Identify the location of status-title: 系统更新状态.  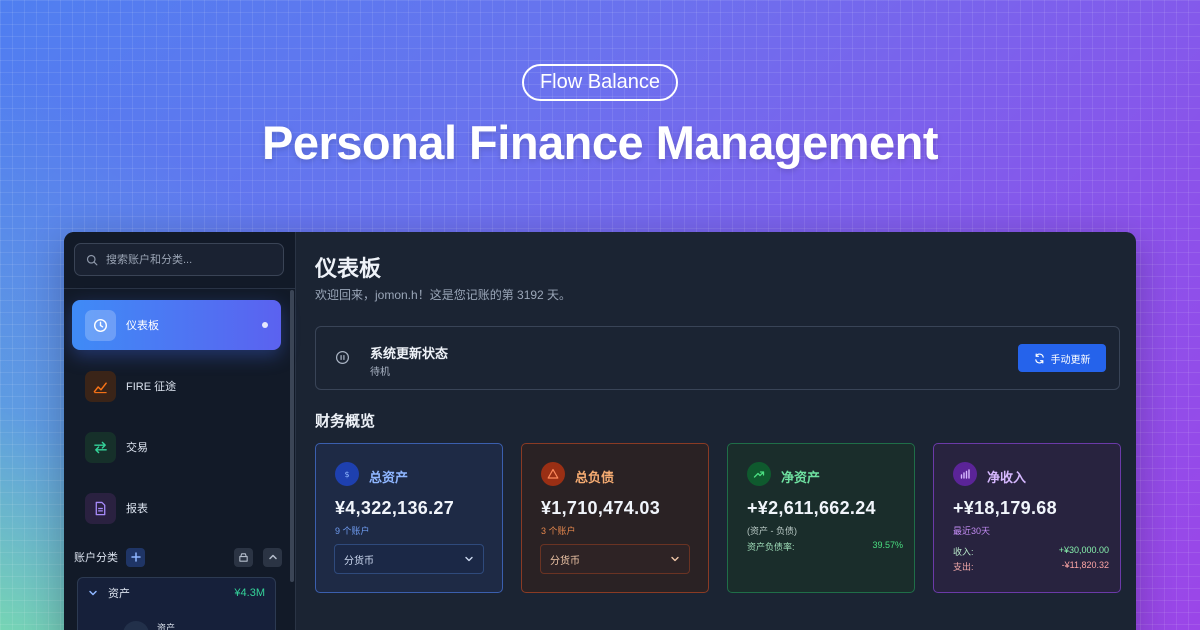
(409, 353).